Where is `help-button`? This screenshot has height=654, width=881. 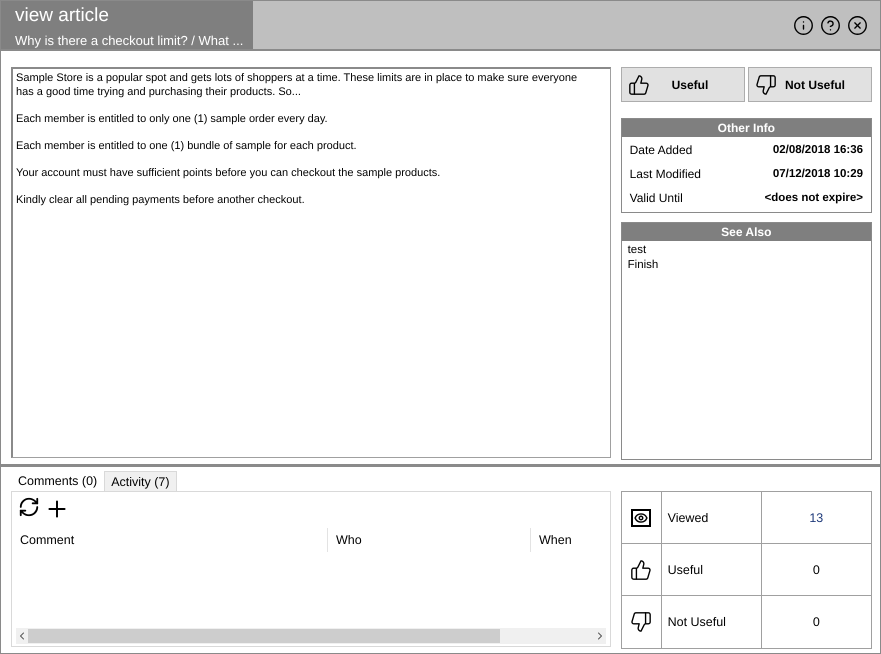 help-button is located at coordinates (830, 25).